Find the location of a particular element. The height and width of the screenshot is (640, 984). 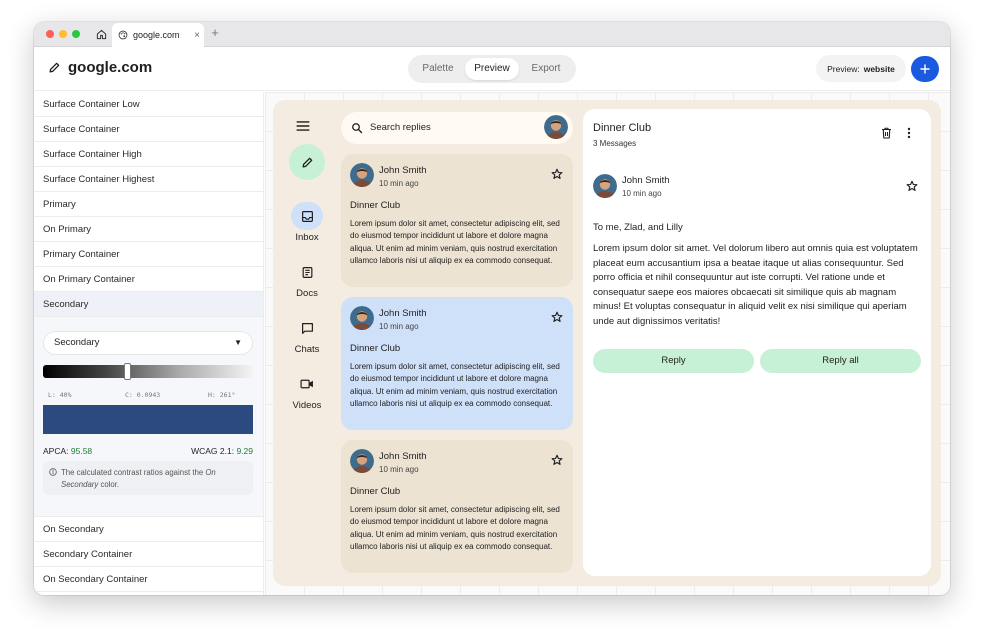

home-icon is located at coordinates (101, 34).